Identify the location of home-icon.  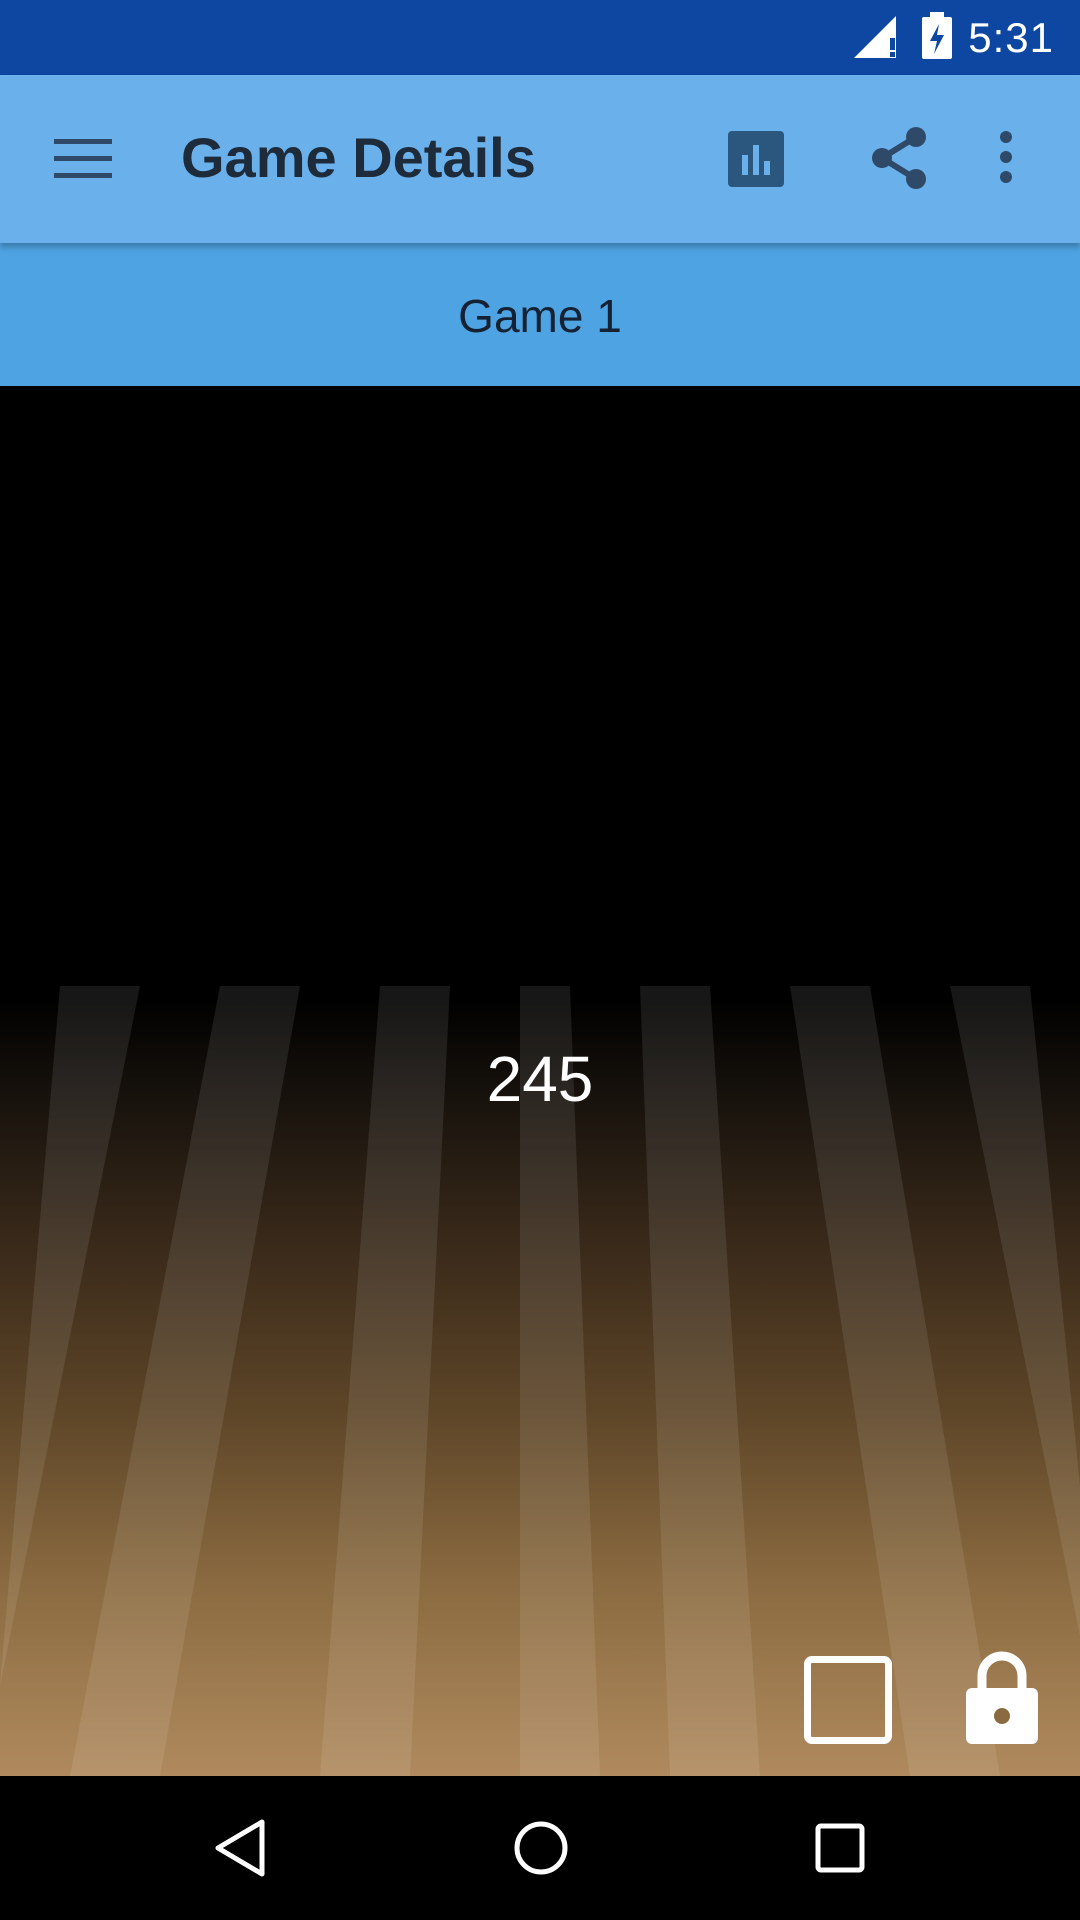
(541, 1850).